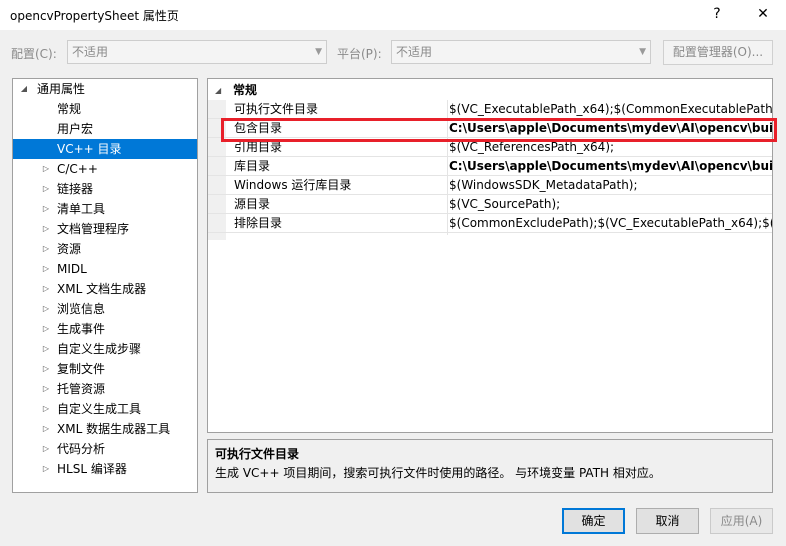 This screenshot has height=546, width=786. I want to click on platform-label: 平台(P):, so click(359, 54).